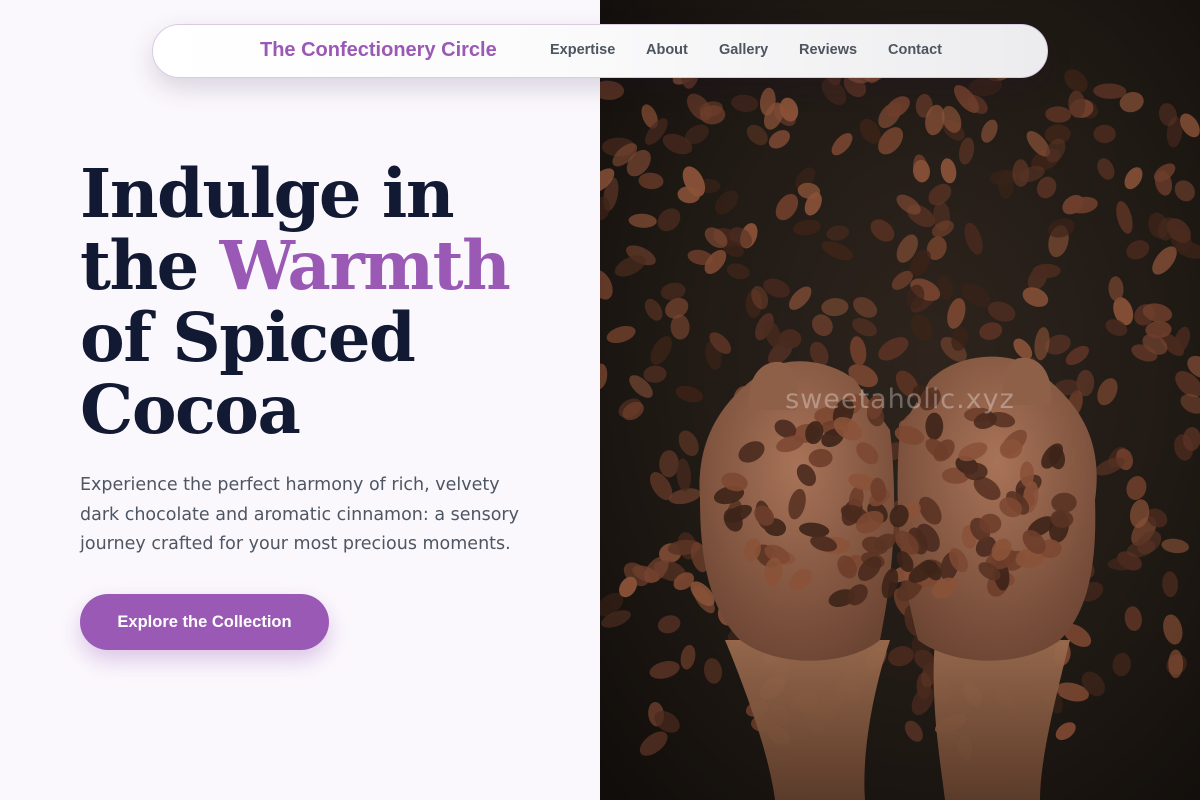 The height and width of the screenshot is (800, 1200). I want to click on hero-title-accent-word: Warmth, so click(365, 265).